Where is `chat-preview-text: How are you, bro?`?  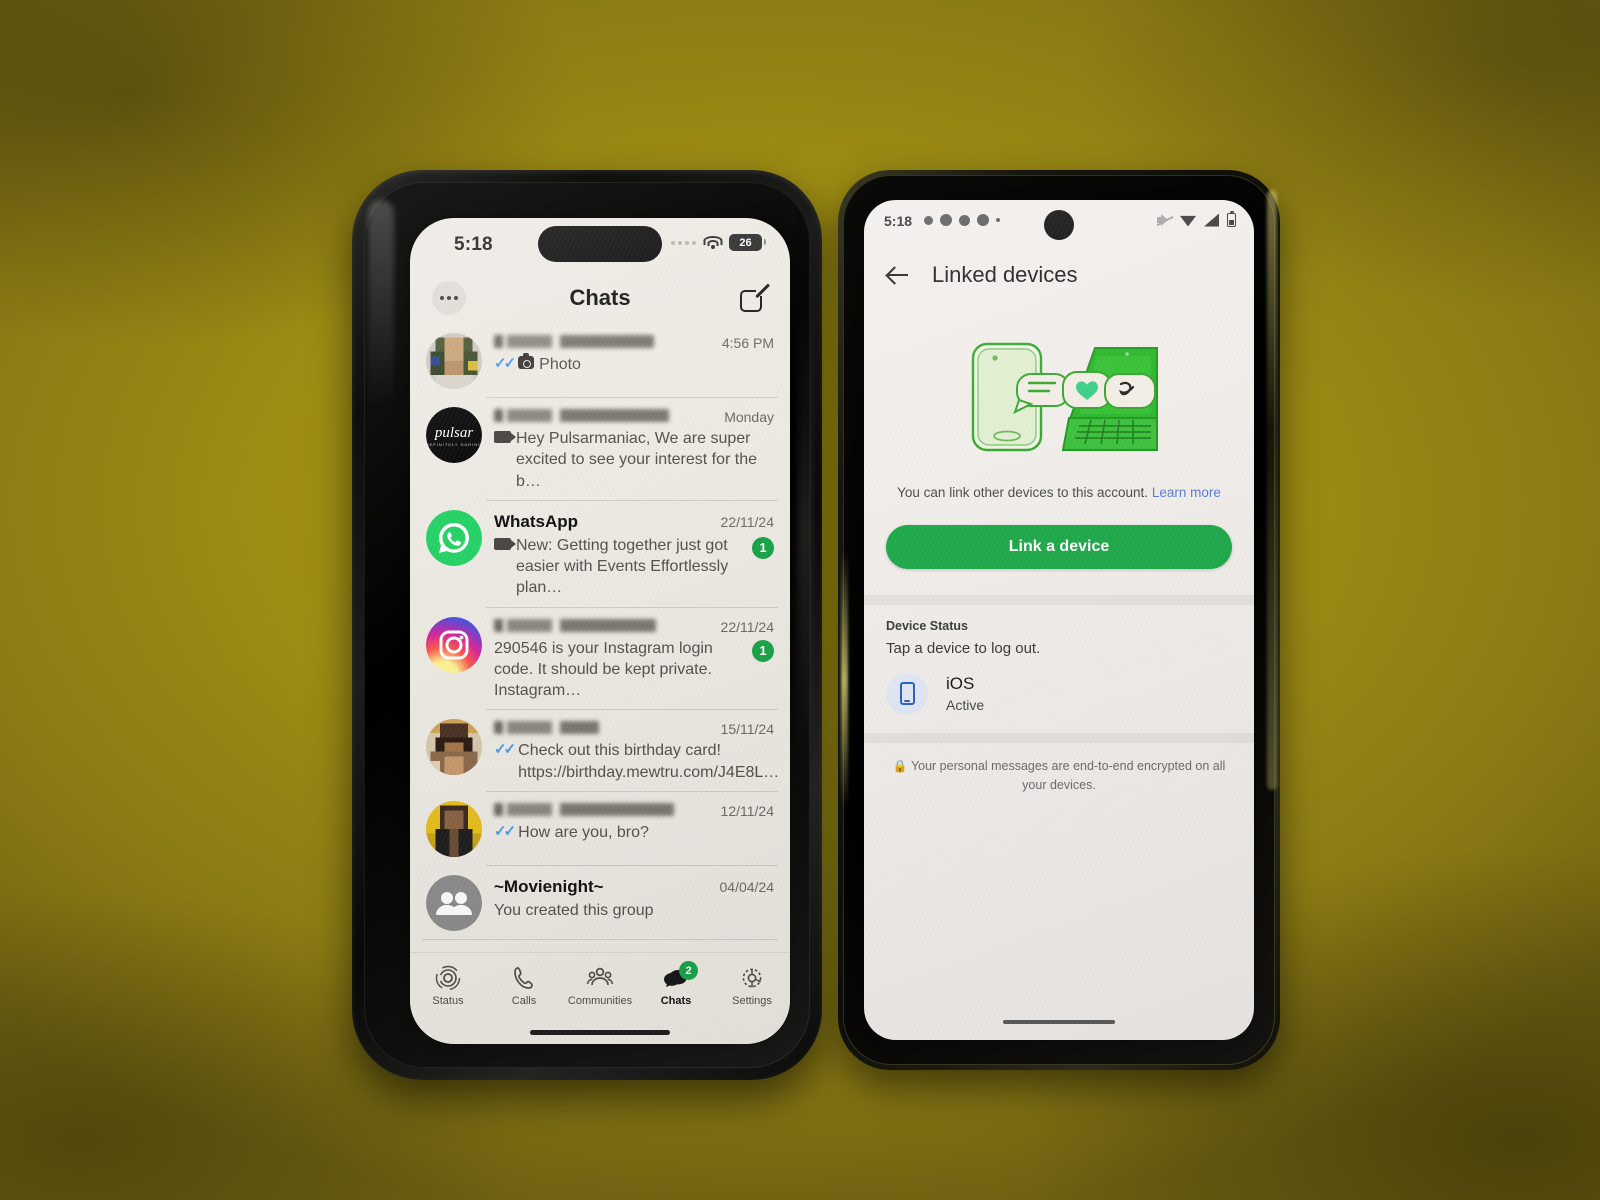 chat-preview-text: How are you, bro? is located at coordinates (583, 832).